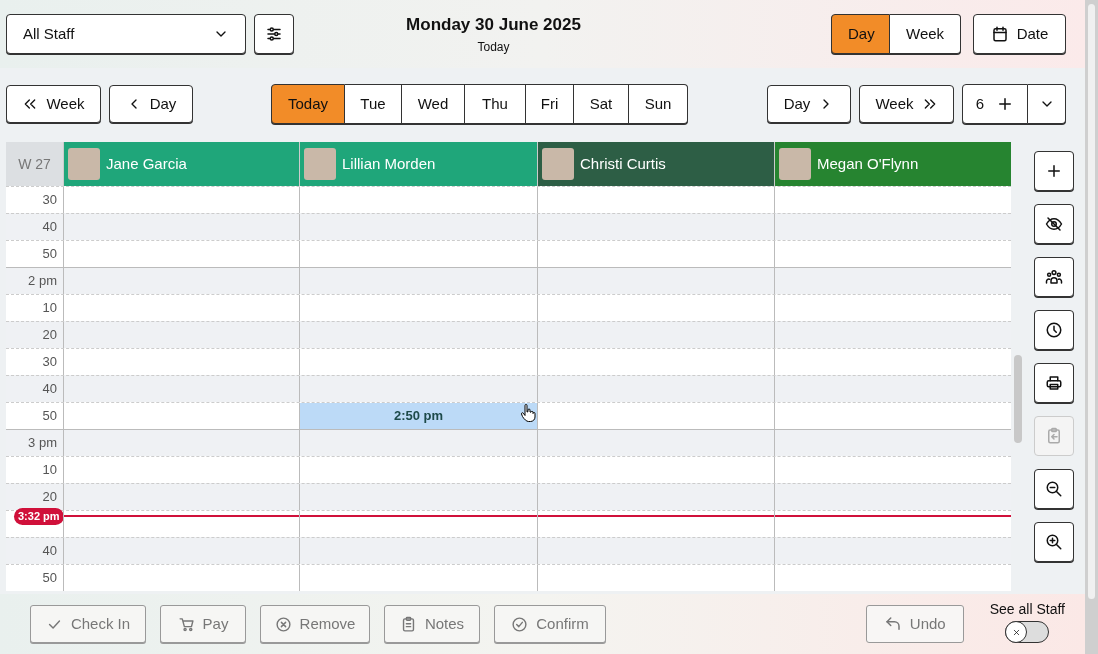  What do you see at coordinates (1054, 436) in the screenshot?
I see `clipboard-icon` at bounding box center [1054, 436].